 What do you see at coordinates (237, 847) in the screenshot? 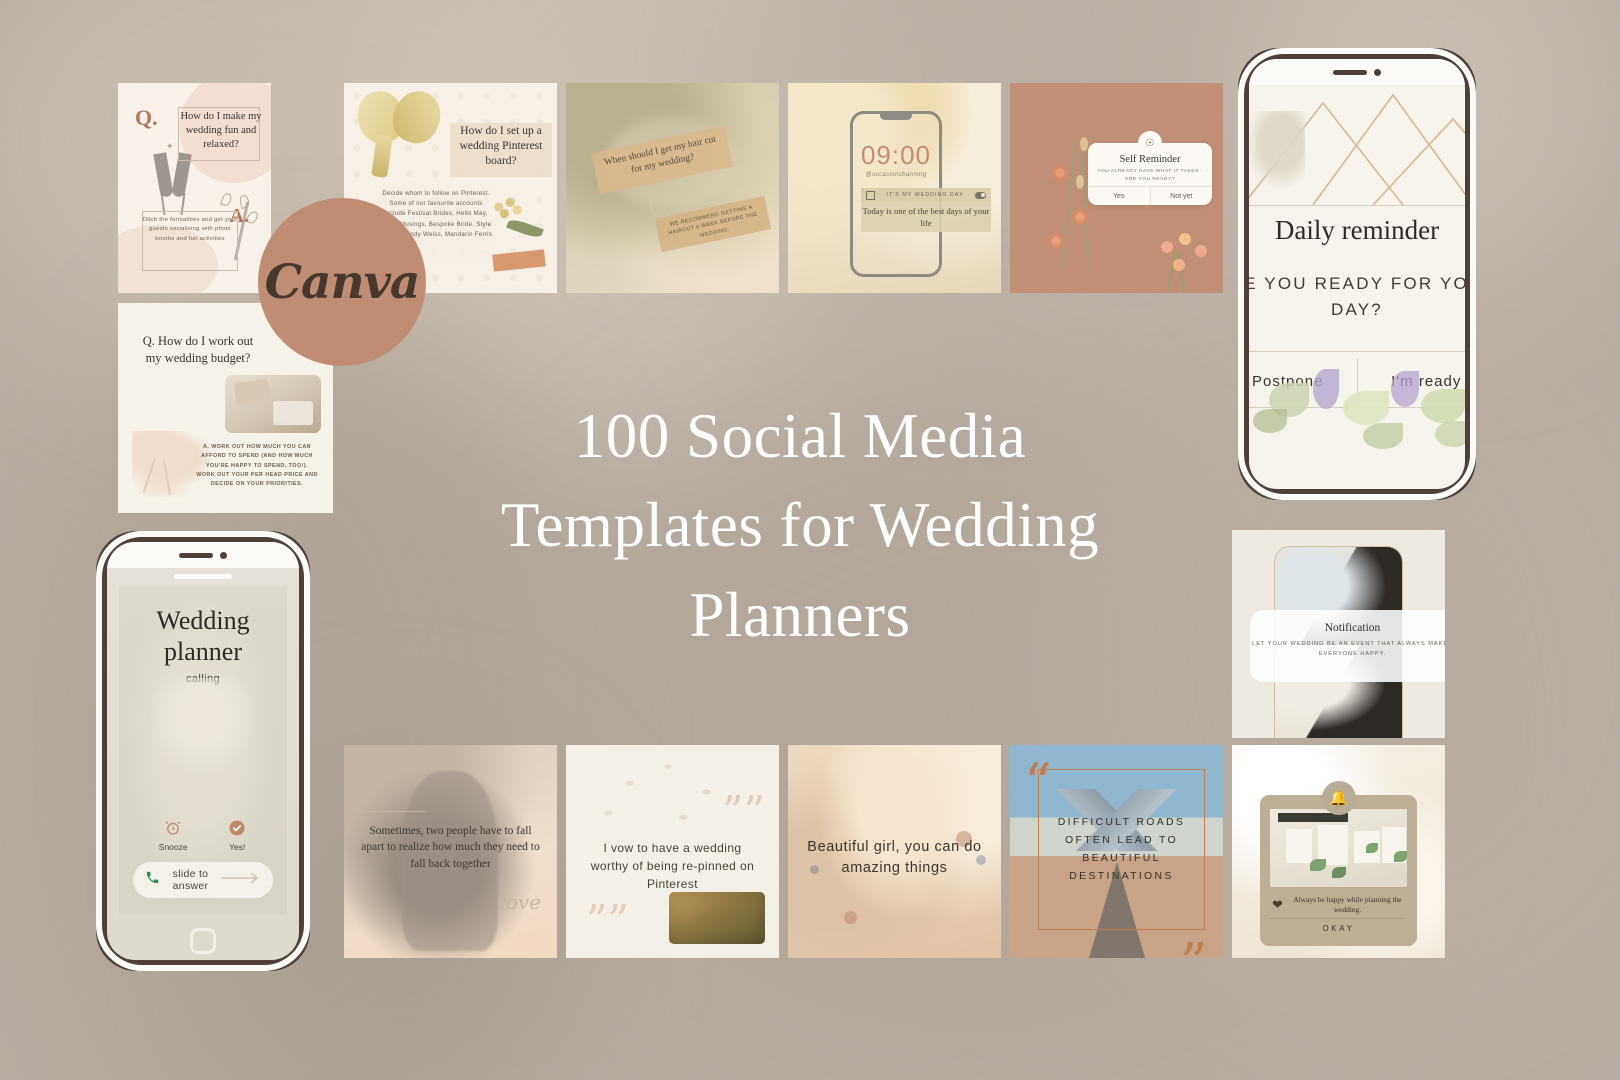
I see `accept-label: Yes!` at bounding box center [237, 847].